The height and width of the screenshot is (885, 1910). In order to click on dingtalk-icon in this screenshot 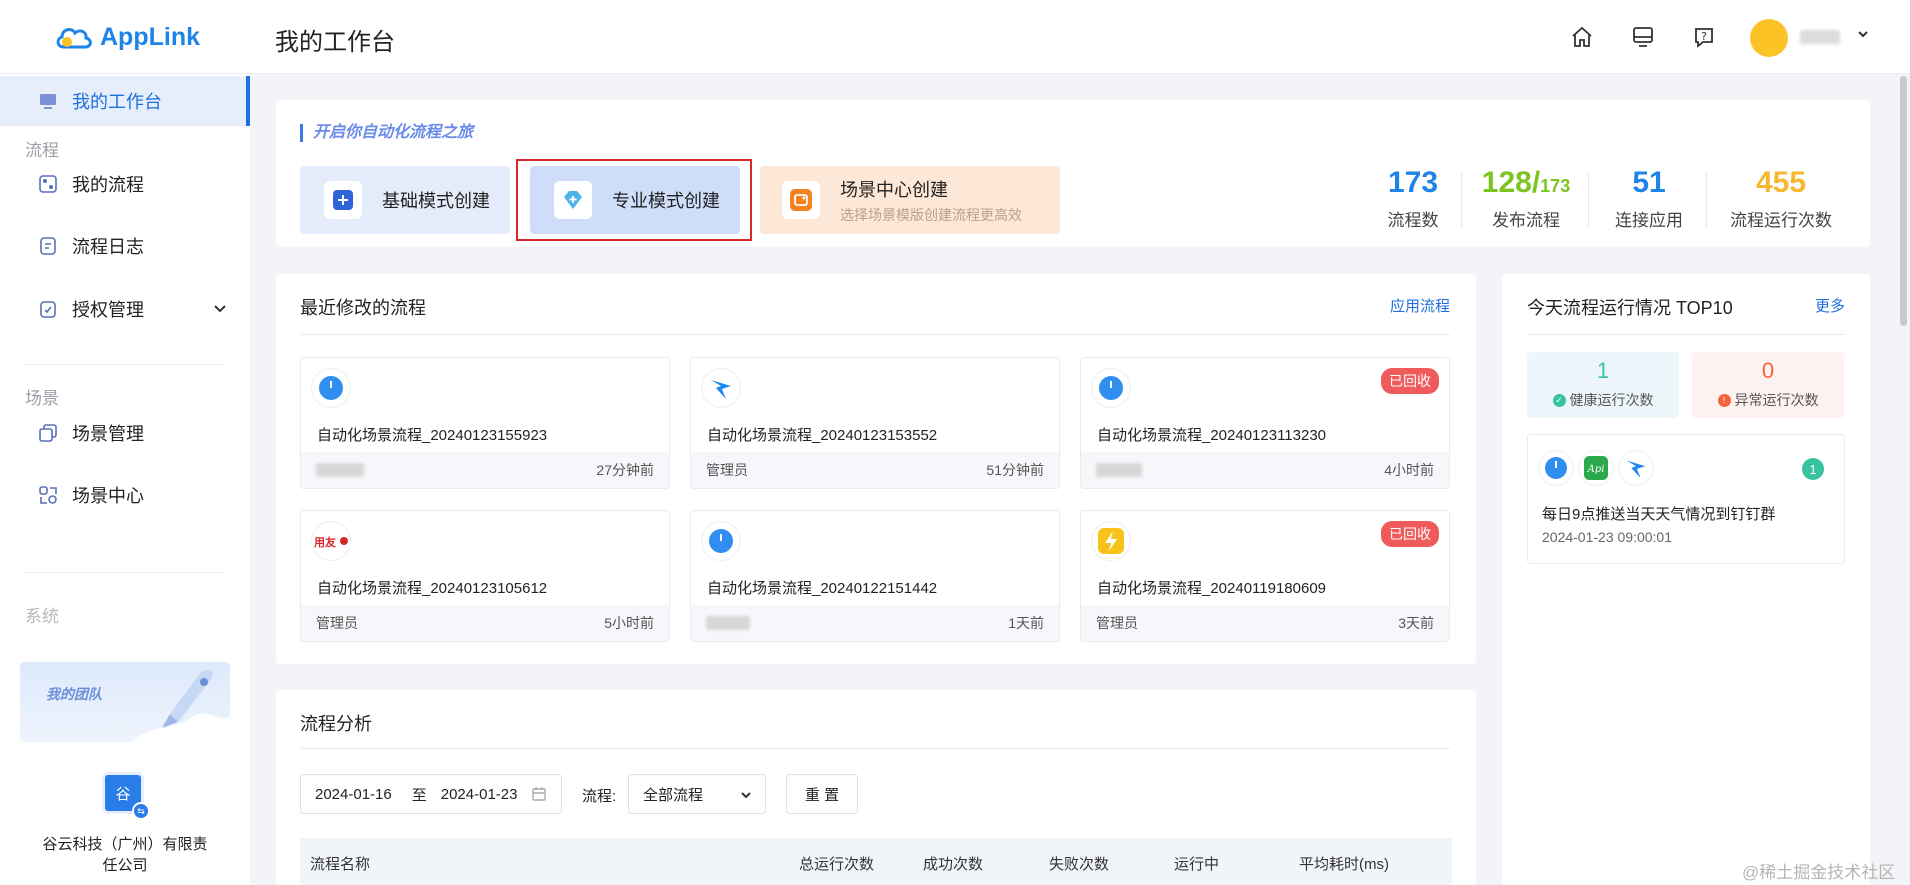, I will do `click(1636, 468)`.